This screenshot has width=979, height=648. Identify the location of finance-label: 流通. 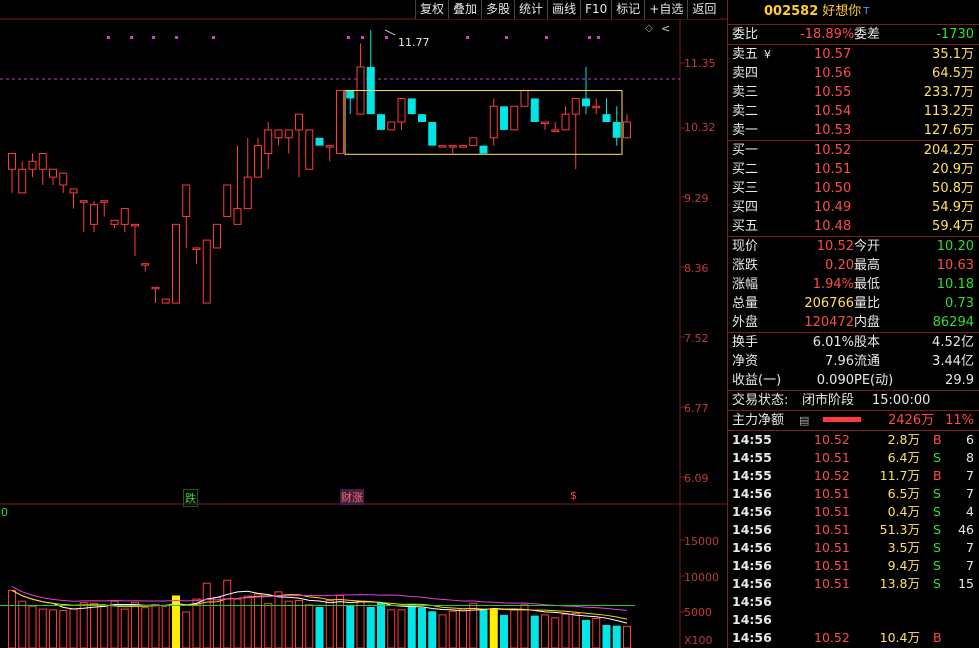
(867, 361).